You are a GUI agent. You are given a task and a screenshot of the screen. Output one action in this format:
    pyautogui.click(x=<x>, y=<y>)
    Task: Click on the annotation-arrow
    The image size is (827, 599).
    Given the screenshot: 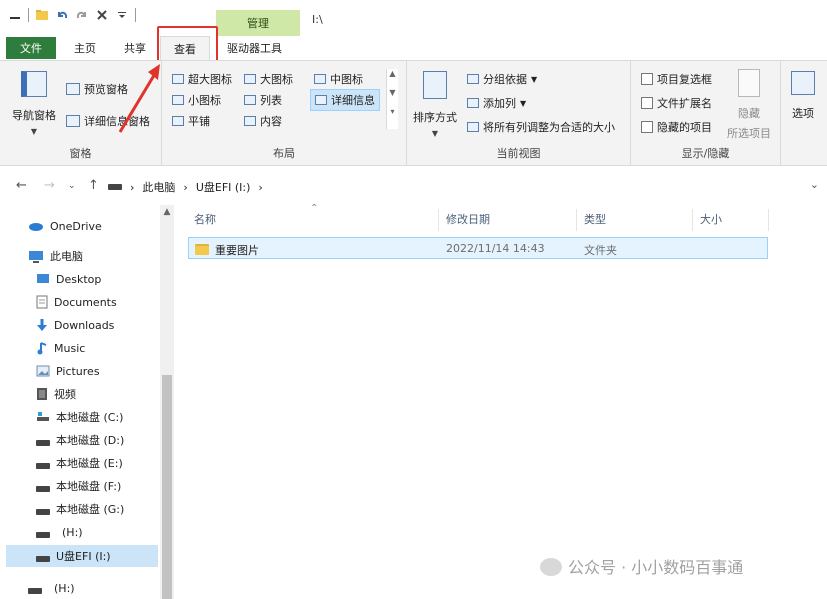 What is the action you would take?
    pyautogui.click(x=139, y=98)
    